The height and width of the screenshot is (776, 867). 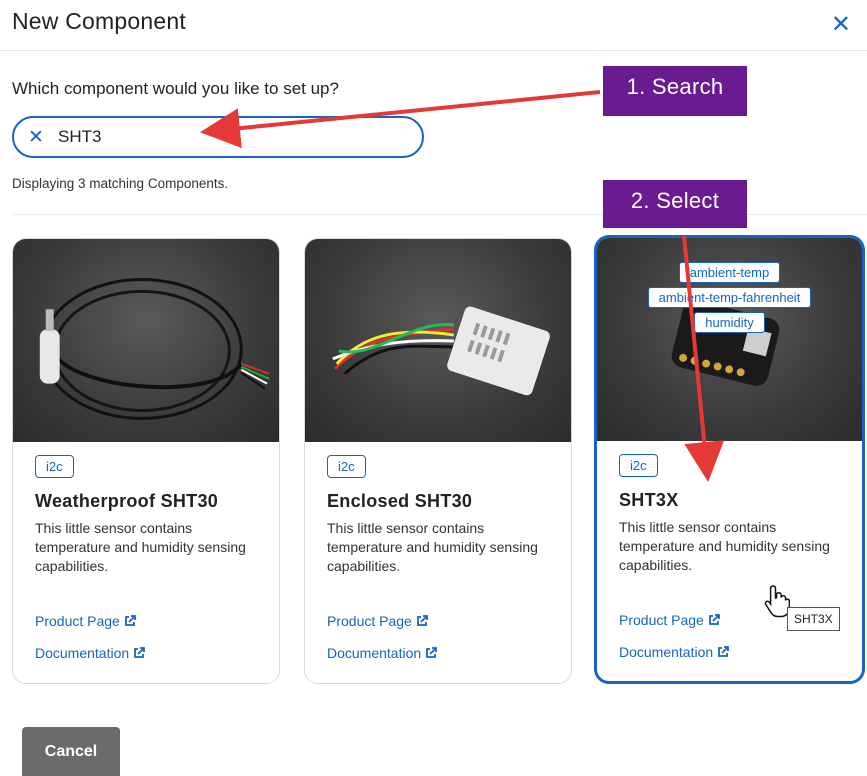 What do you see at coordinates (127, 501) in the screenshot?
I see `component-name: Weatherproof SHT30` at bounding box center [127, 501].